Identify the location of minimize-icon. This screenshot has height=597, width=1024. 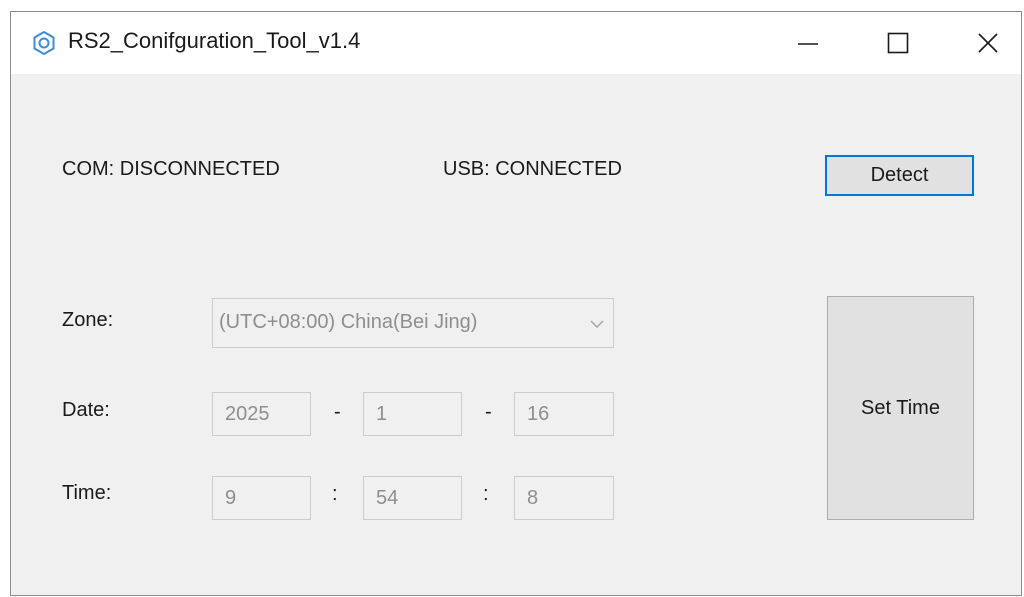
(808, 44).